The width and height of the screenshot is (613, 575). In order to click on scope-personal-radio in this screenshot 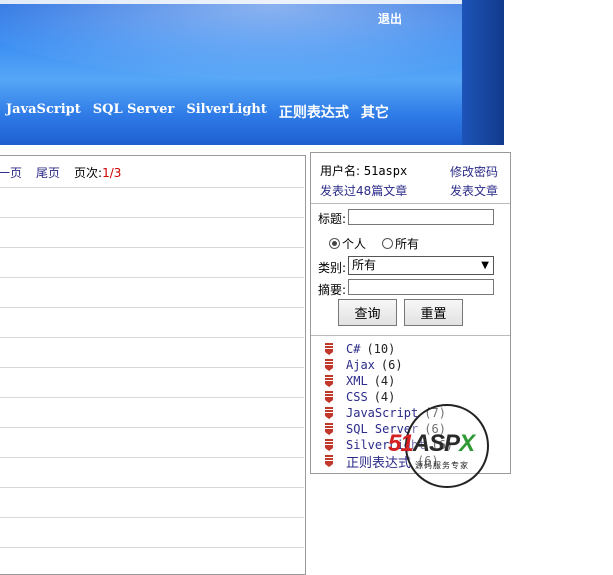, I will do `click(334, 243)`.